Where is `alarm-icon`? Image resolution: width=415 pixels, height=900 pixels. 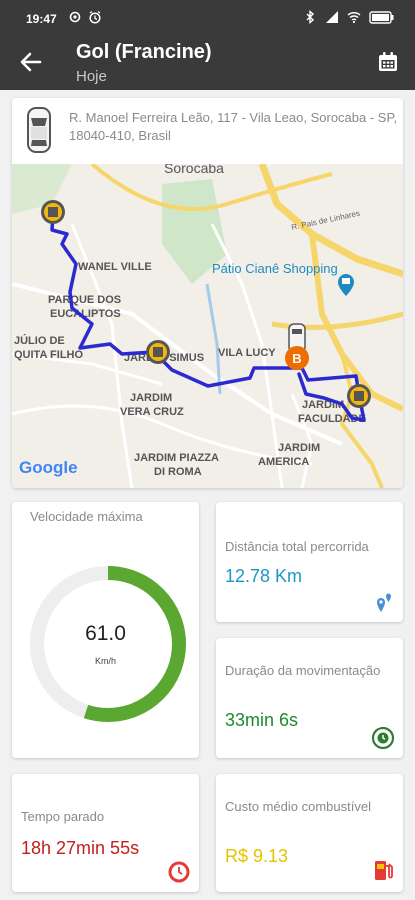 alarm-icon is located at coordinates (95, 17).